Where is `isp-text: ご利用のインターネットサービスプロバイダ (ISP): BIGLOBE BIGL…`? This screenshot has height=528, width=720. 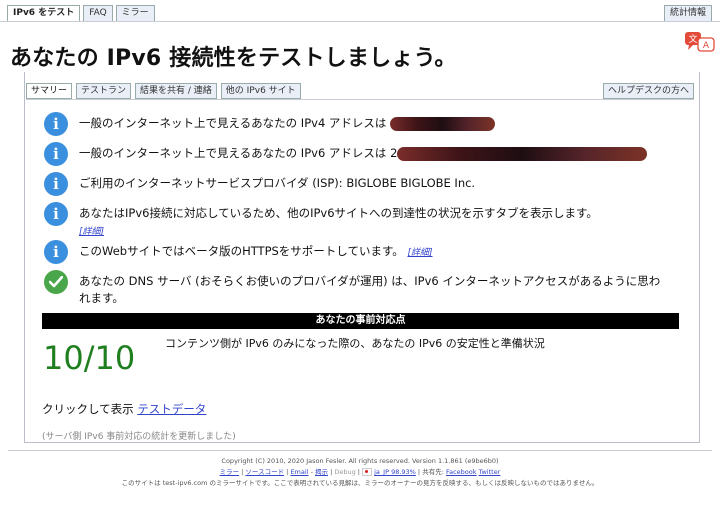 isp-text: ご利用のインターネットサービスプロバイダ (ISP): BIGLOBE BIGL… is located at coordinates (277, 183).